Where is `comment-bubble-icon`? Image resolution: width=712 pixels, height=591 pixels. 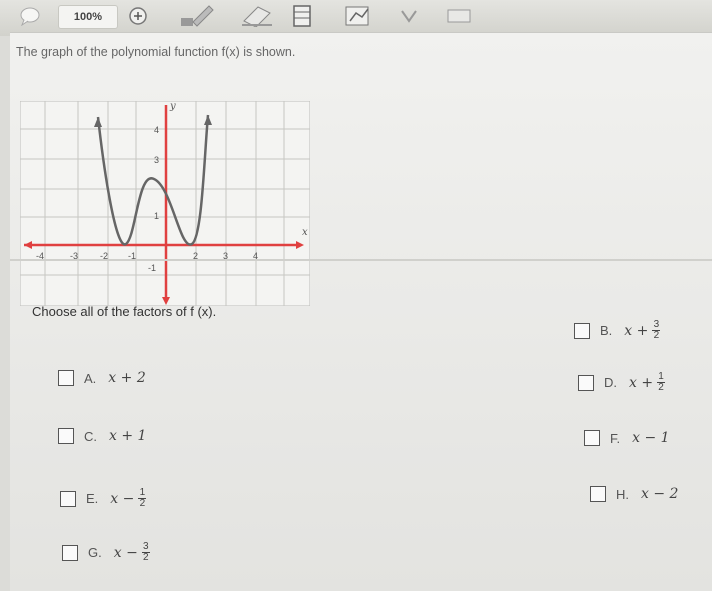 comment-bubble-icon is located at coordinates (30, 16).